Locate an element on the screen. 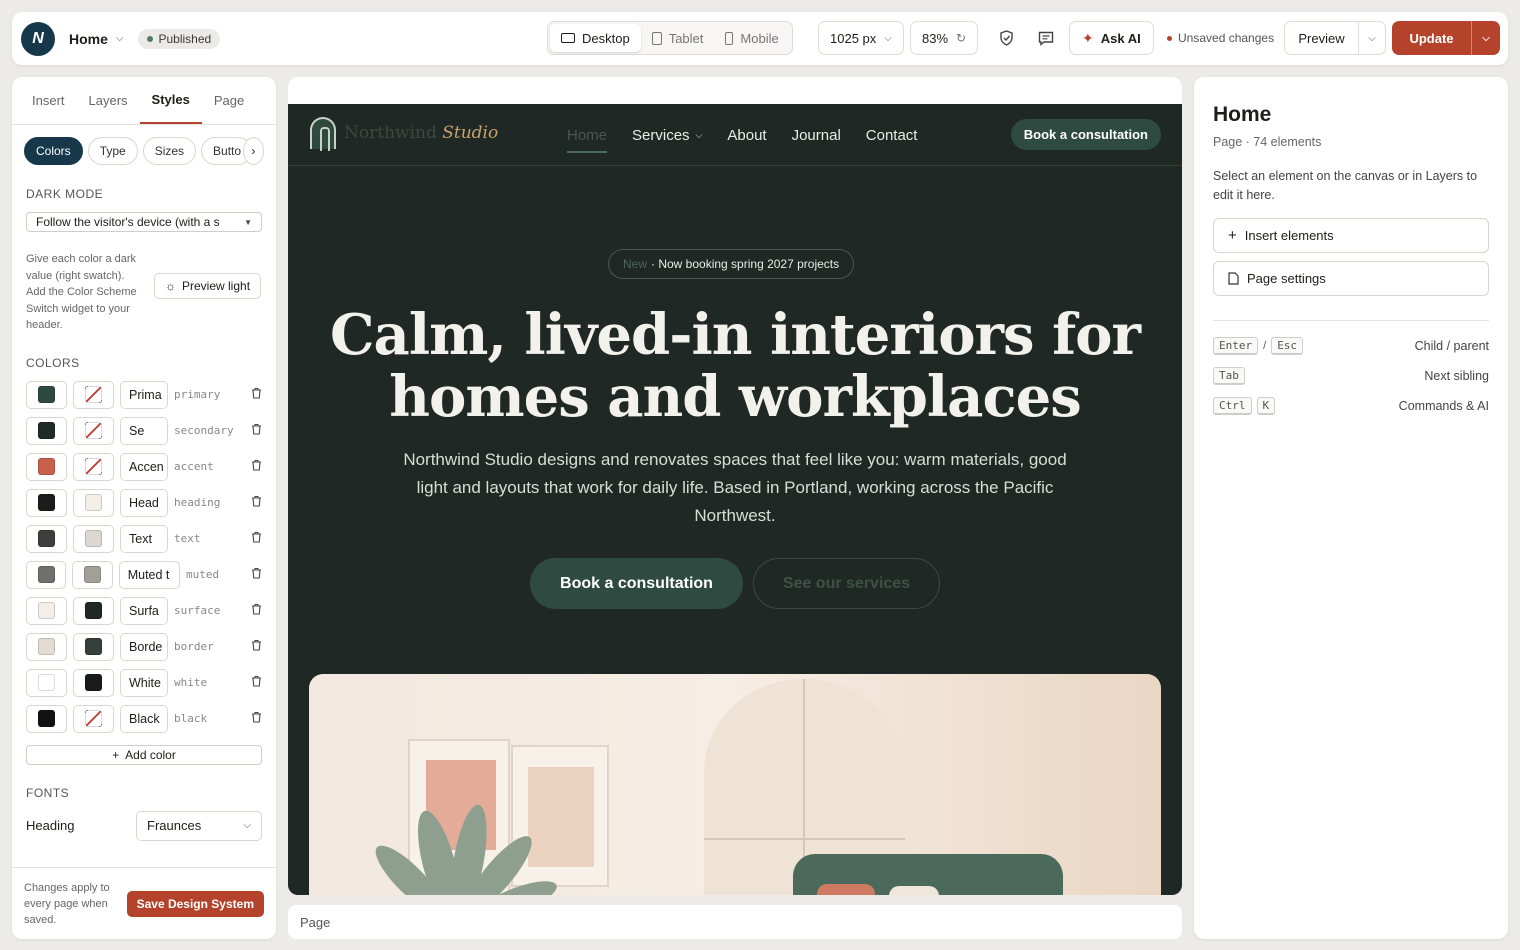  device-mobile: Mobile is located at coordinates (751, 38).